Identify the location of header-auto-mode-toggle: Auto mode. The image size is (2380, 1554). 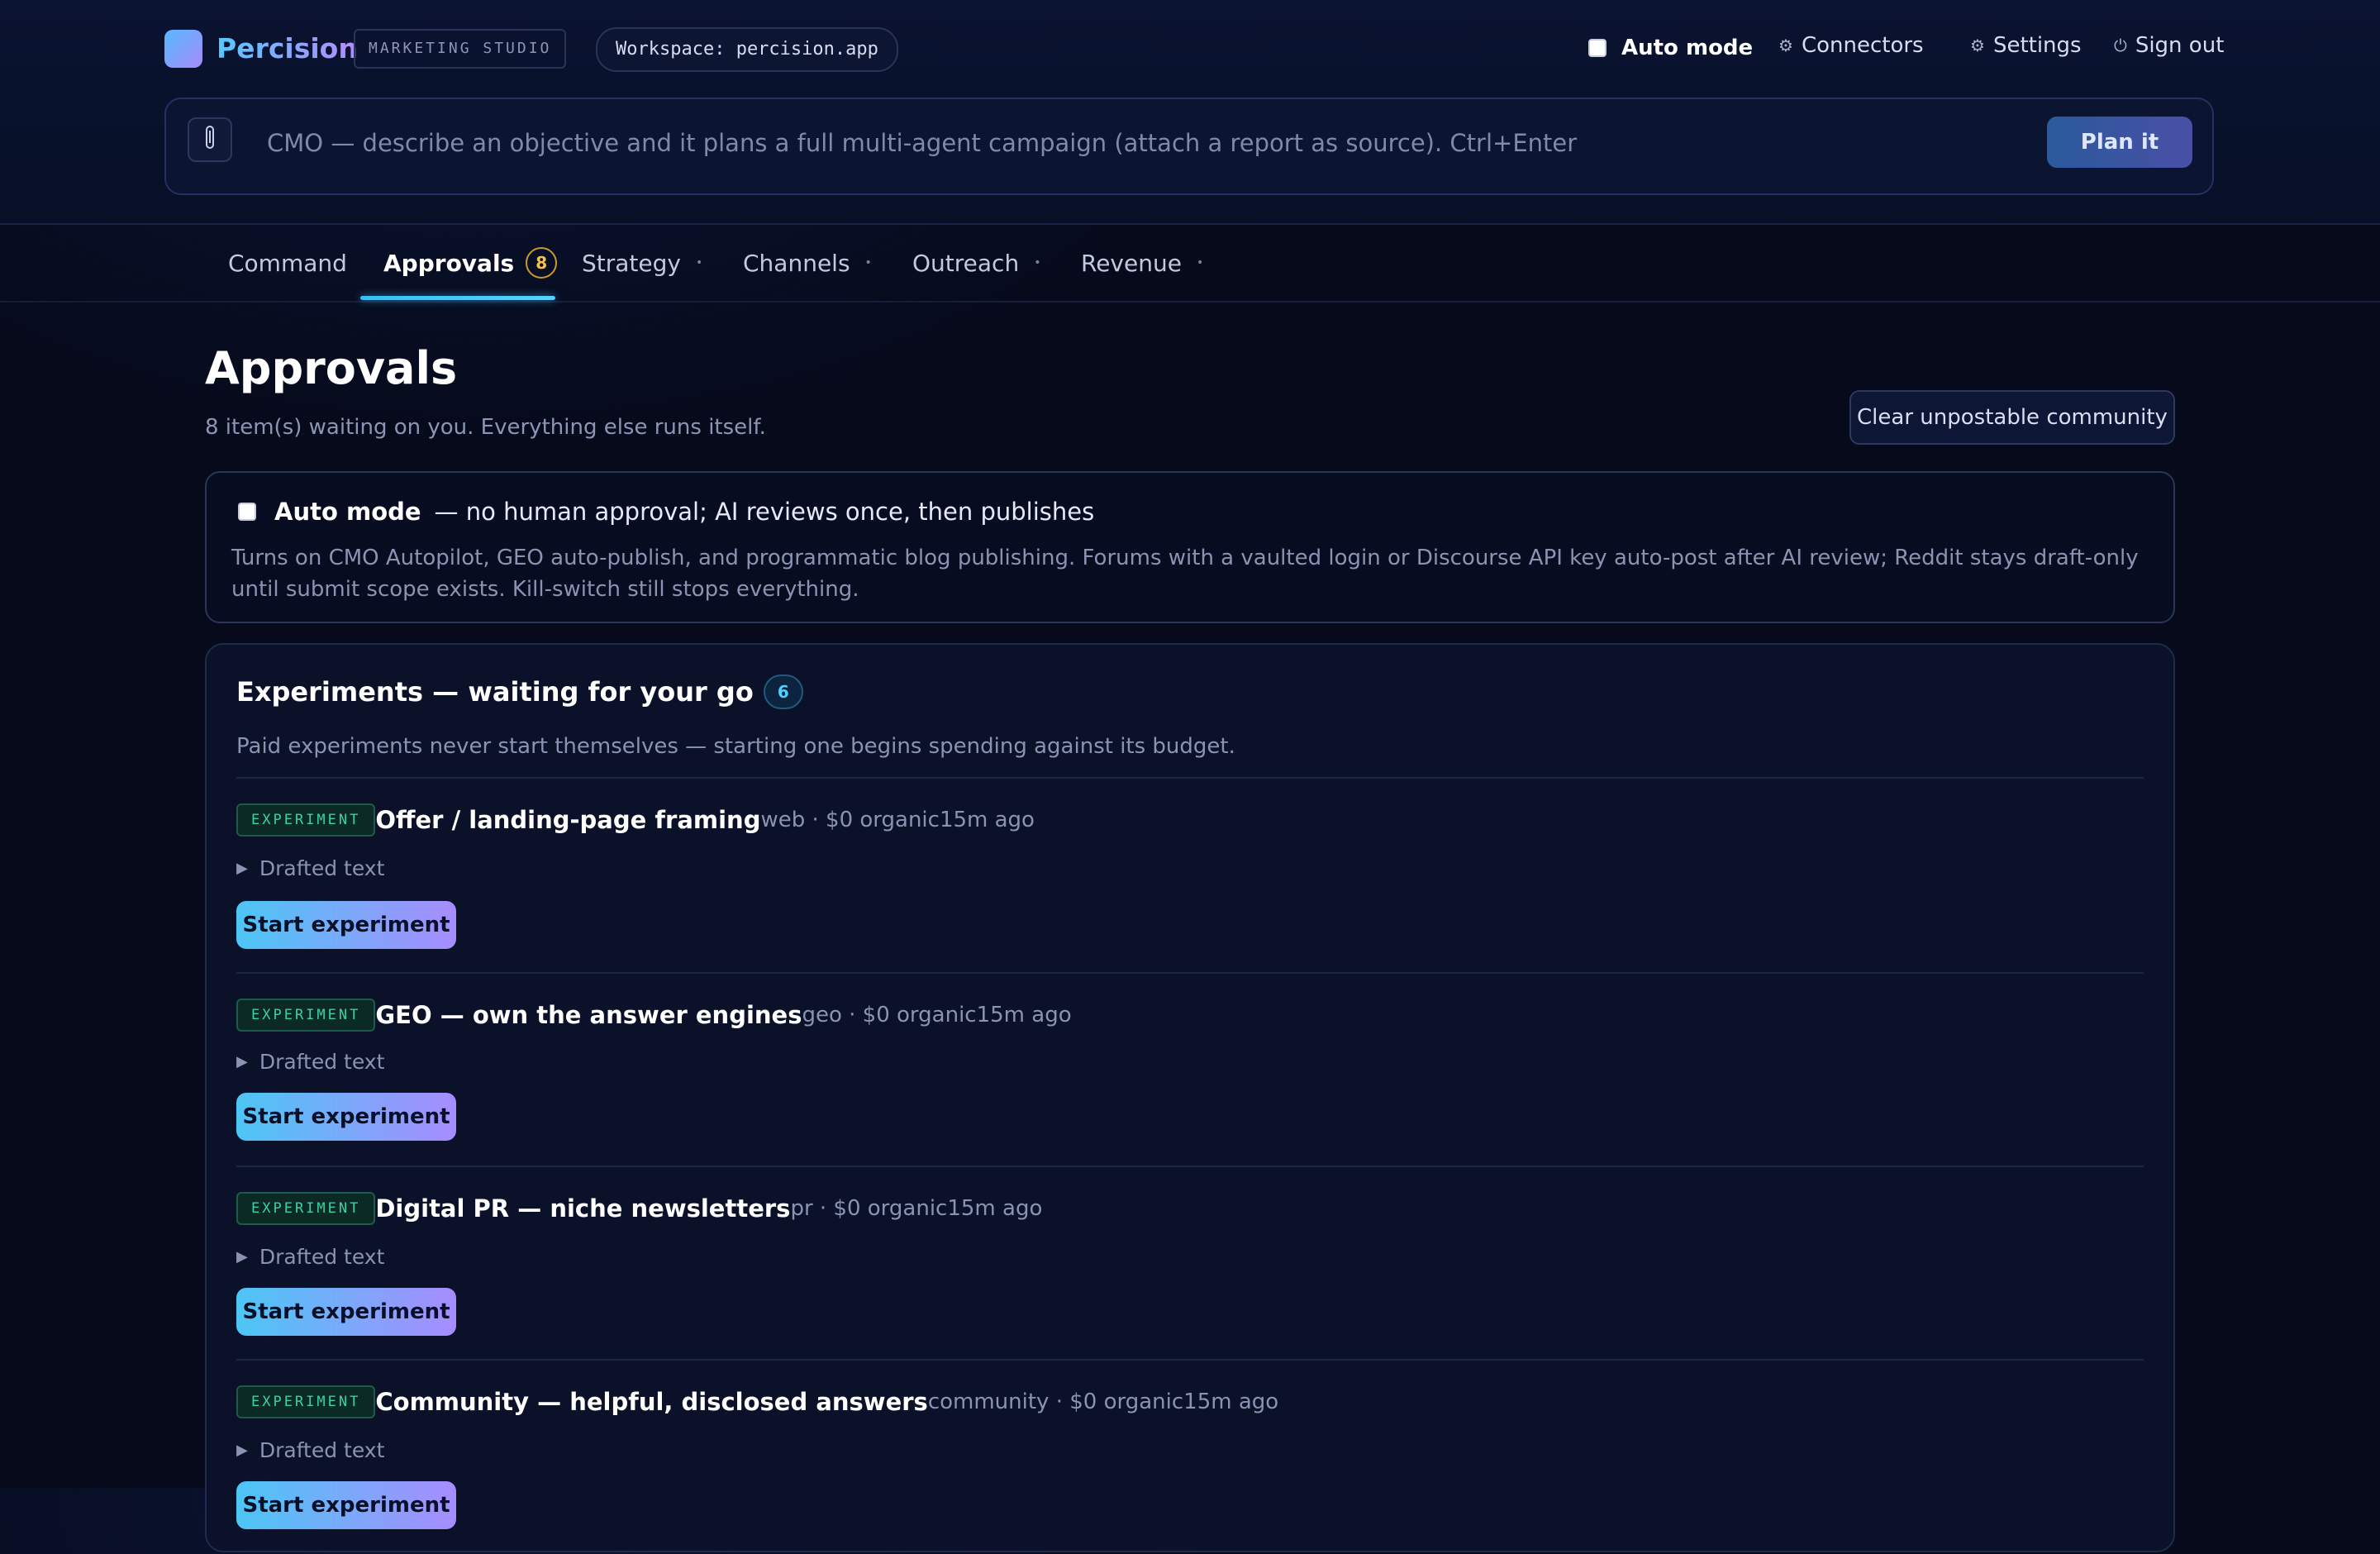
(1670, 48).